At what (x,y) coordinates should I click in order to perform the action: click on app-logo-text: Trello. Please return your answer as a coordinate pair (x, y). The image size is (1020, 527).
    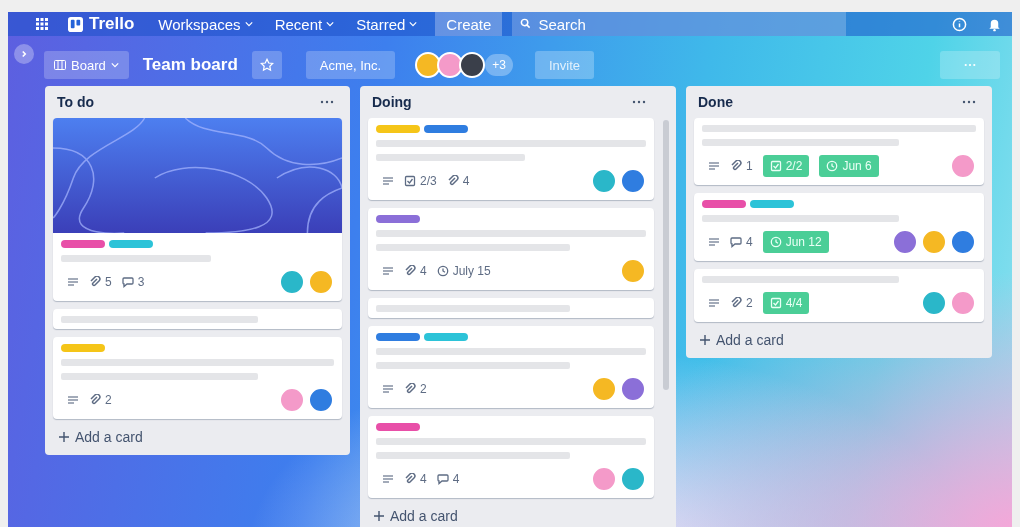
    Looking at the image, I should click on (112, 24).